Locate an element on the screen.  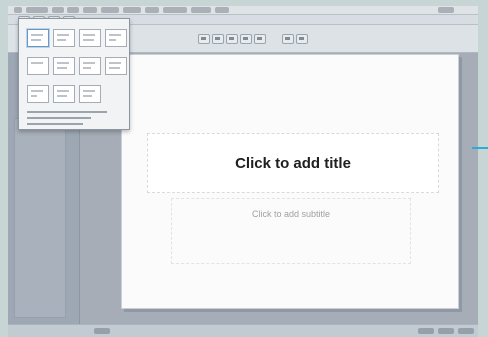
more-icon is located at coordinates (287, 38).